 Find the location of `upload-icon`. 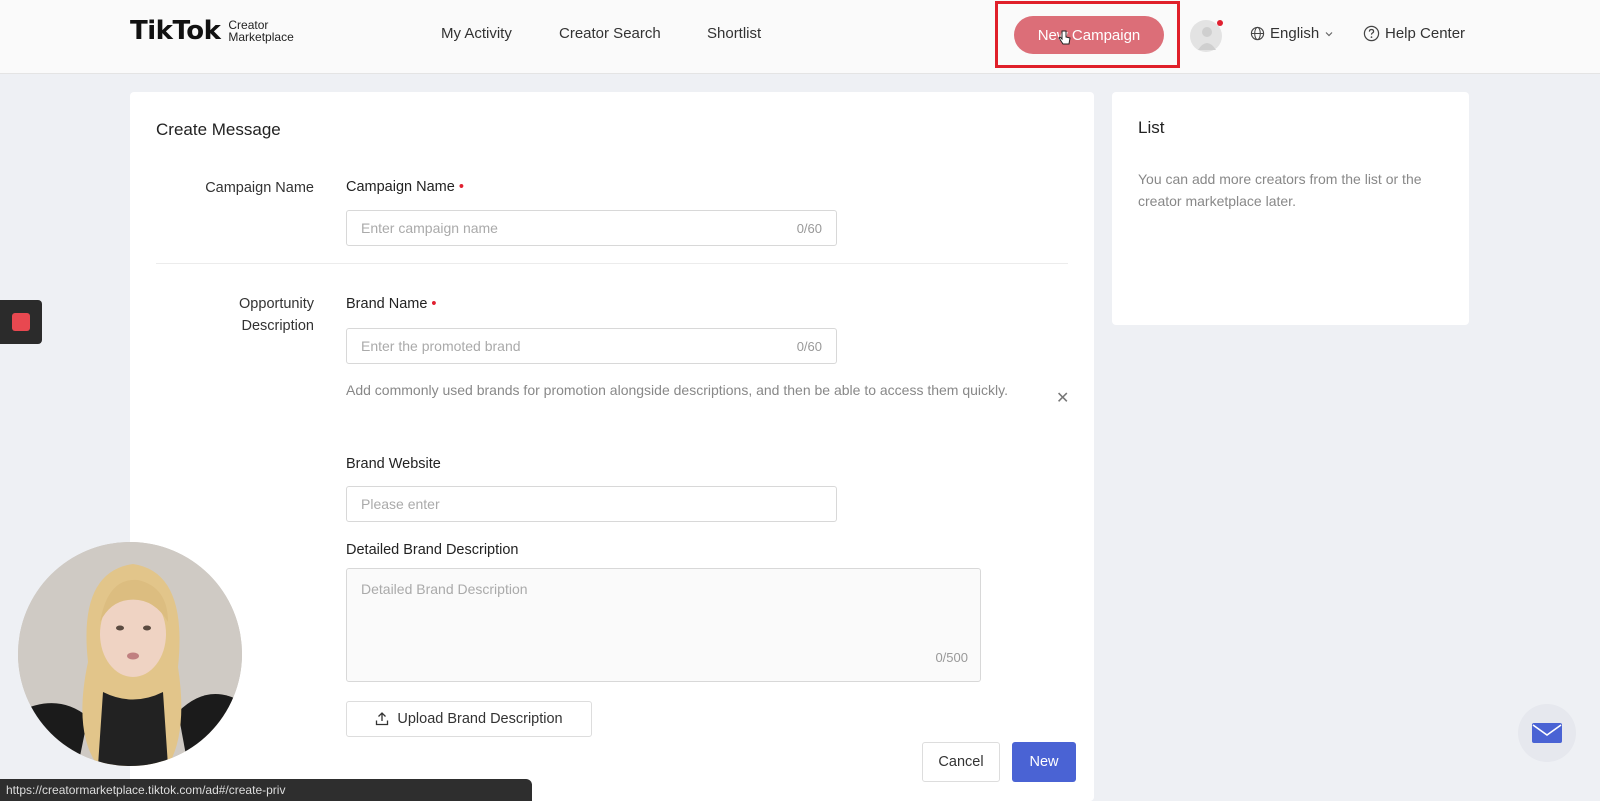

upload-icon is located at coordinates (382, 719).